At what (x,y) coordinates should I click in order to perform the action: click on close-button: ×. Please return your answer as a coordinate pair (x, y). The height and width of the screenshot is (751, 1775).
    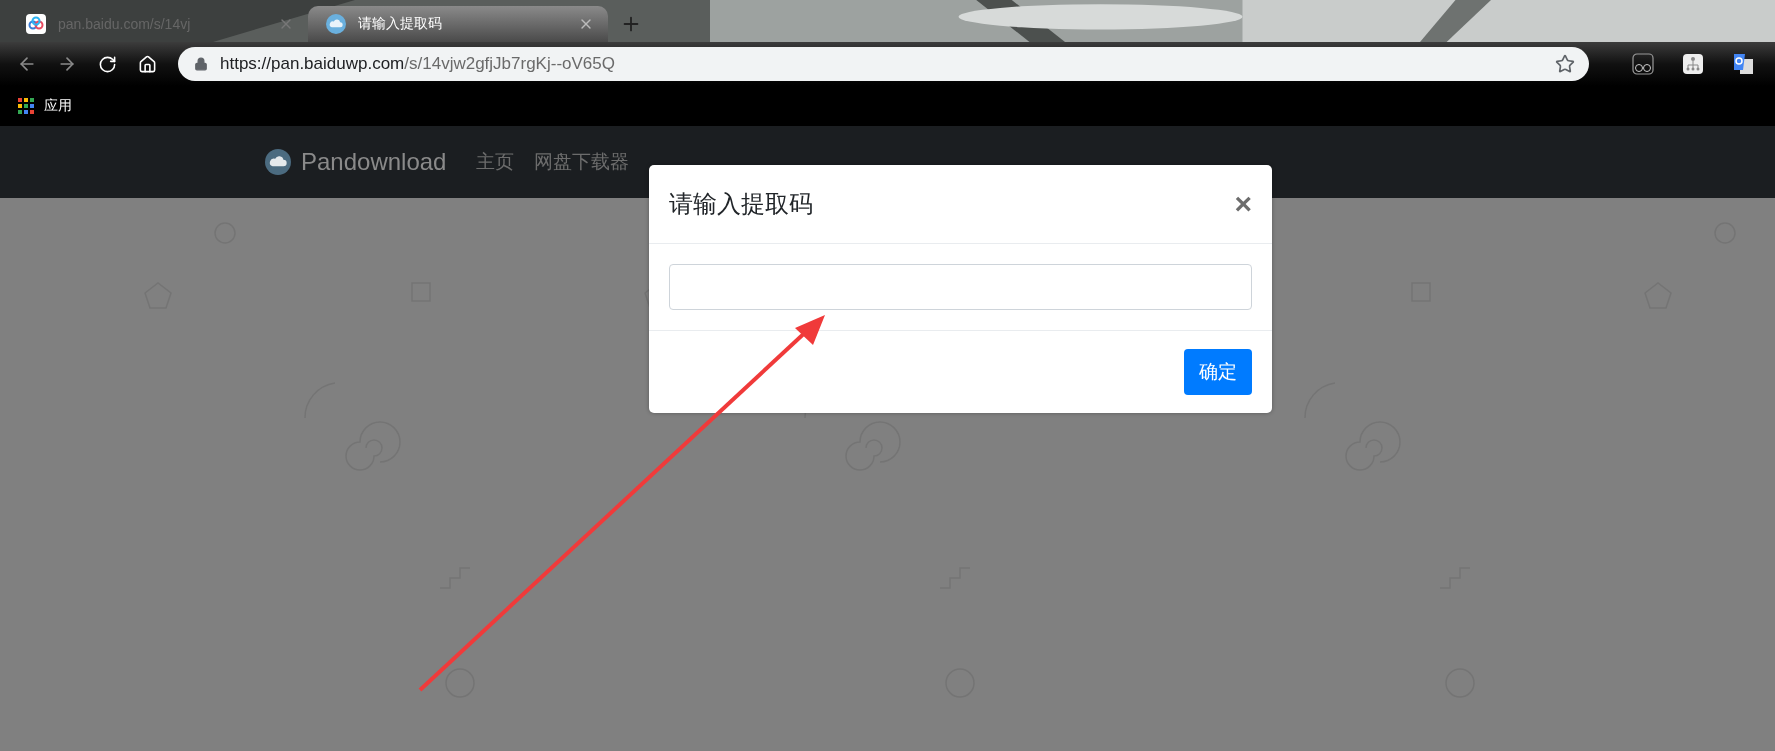
    Looking at the image, I should click on (1243, 204).